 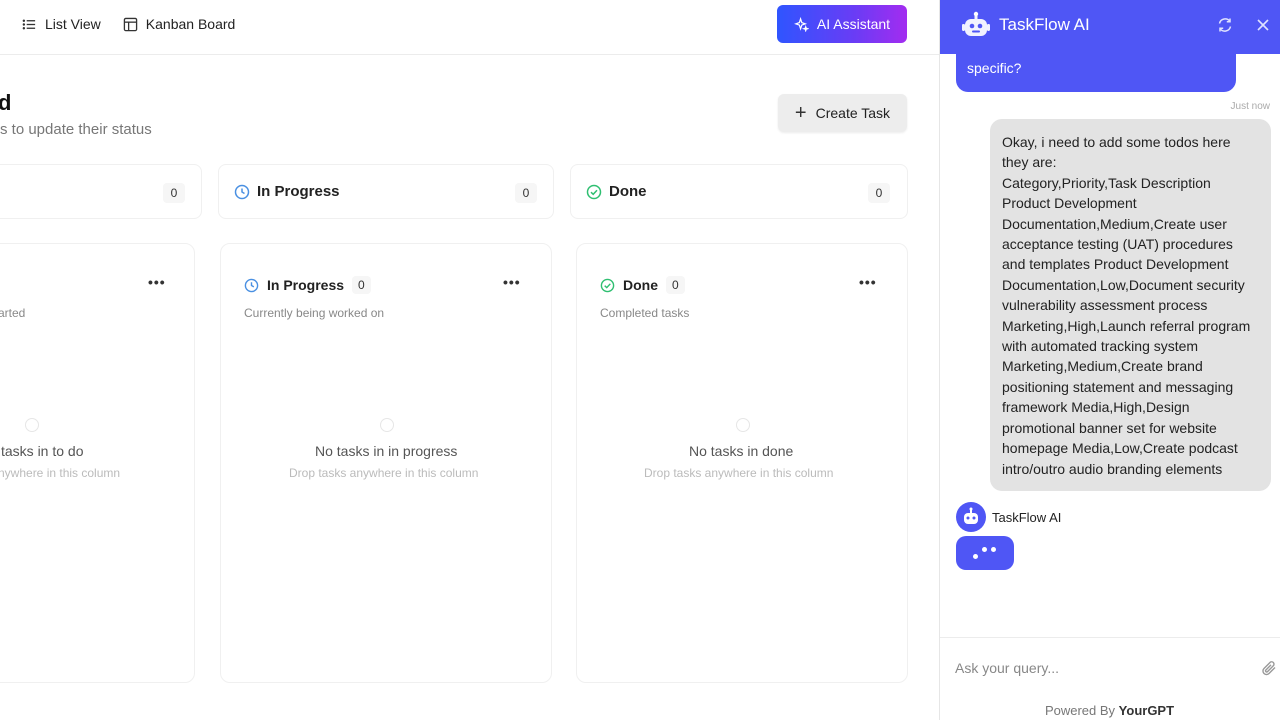 I want to click on column-title: In Progress, so click(x=306, y=285).